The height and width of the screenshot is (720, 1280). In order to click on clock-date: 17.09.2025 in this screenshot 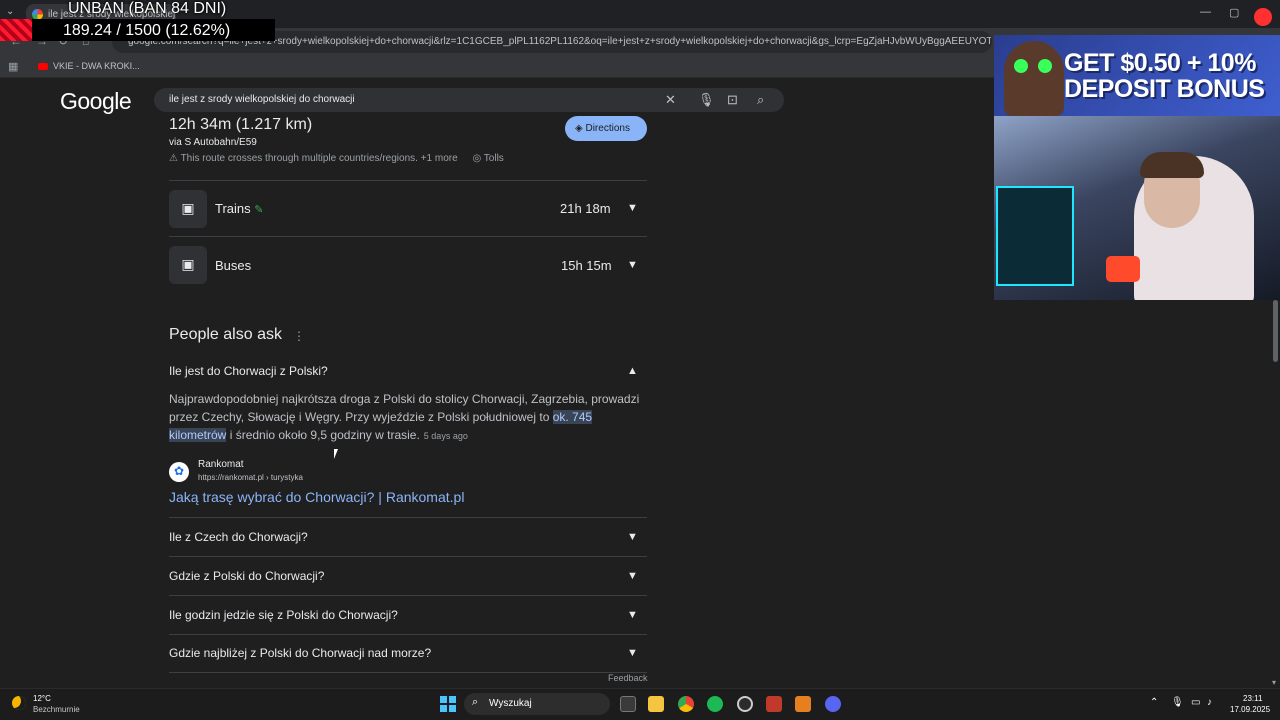, I will do `click(1250, 709)`.